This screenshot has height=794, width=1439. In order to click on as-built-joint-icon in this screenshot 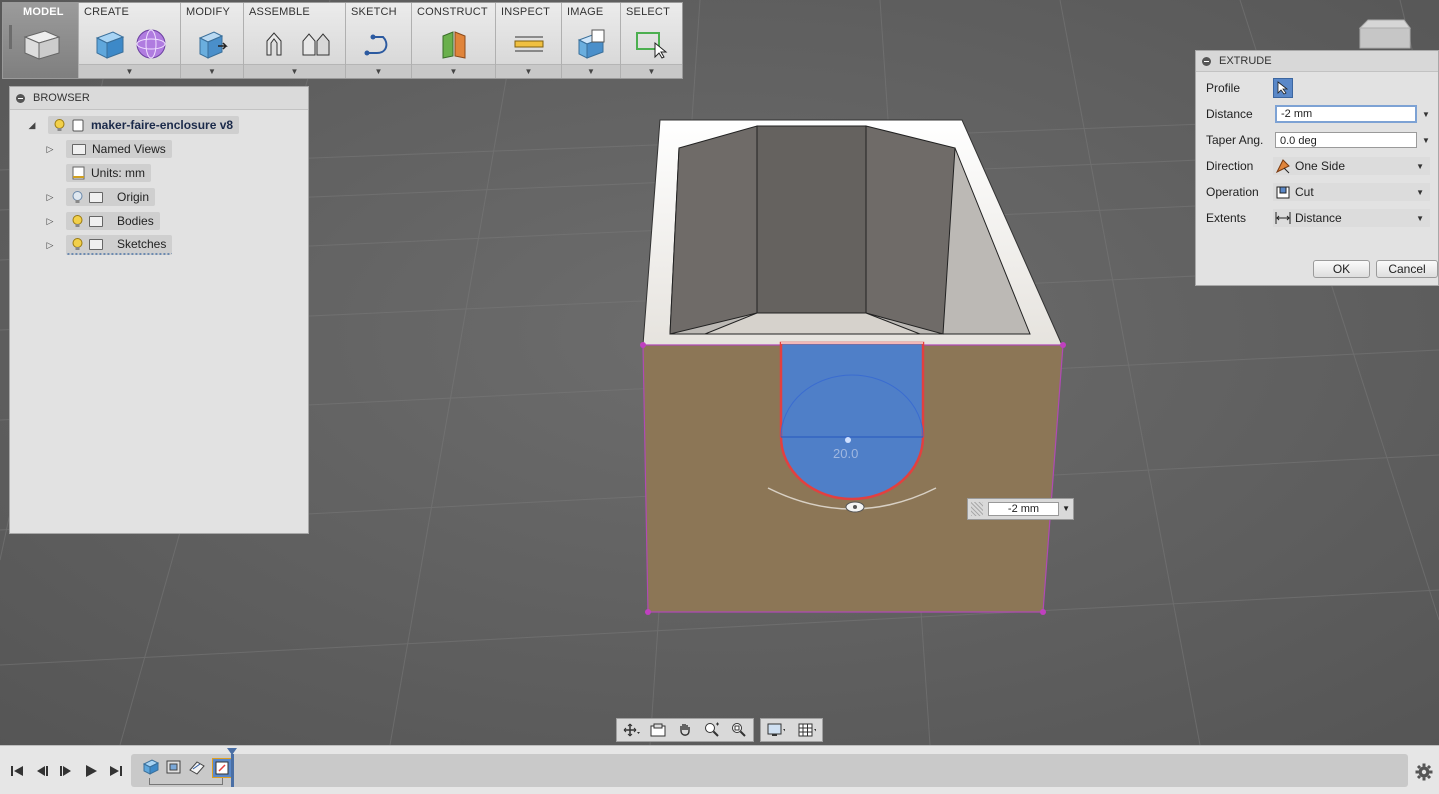, I will do `click(316, 44)`.